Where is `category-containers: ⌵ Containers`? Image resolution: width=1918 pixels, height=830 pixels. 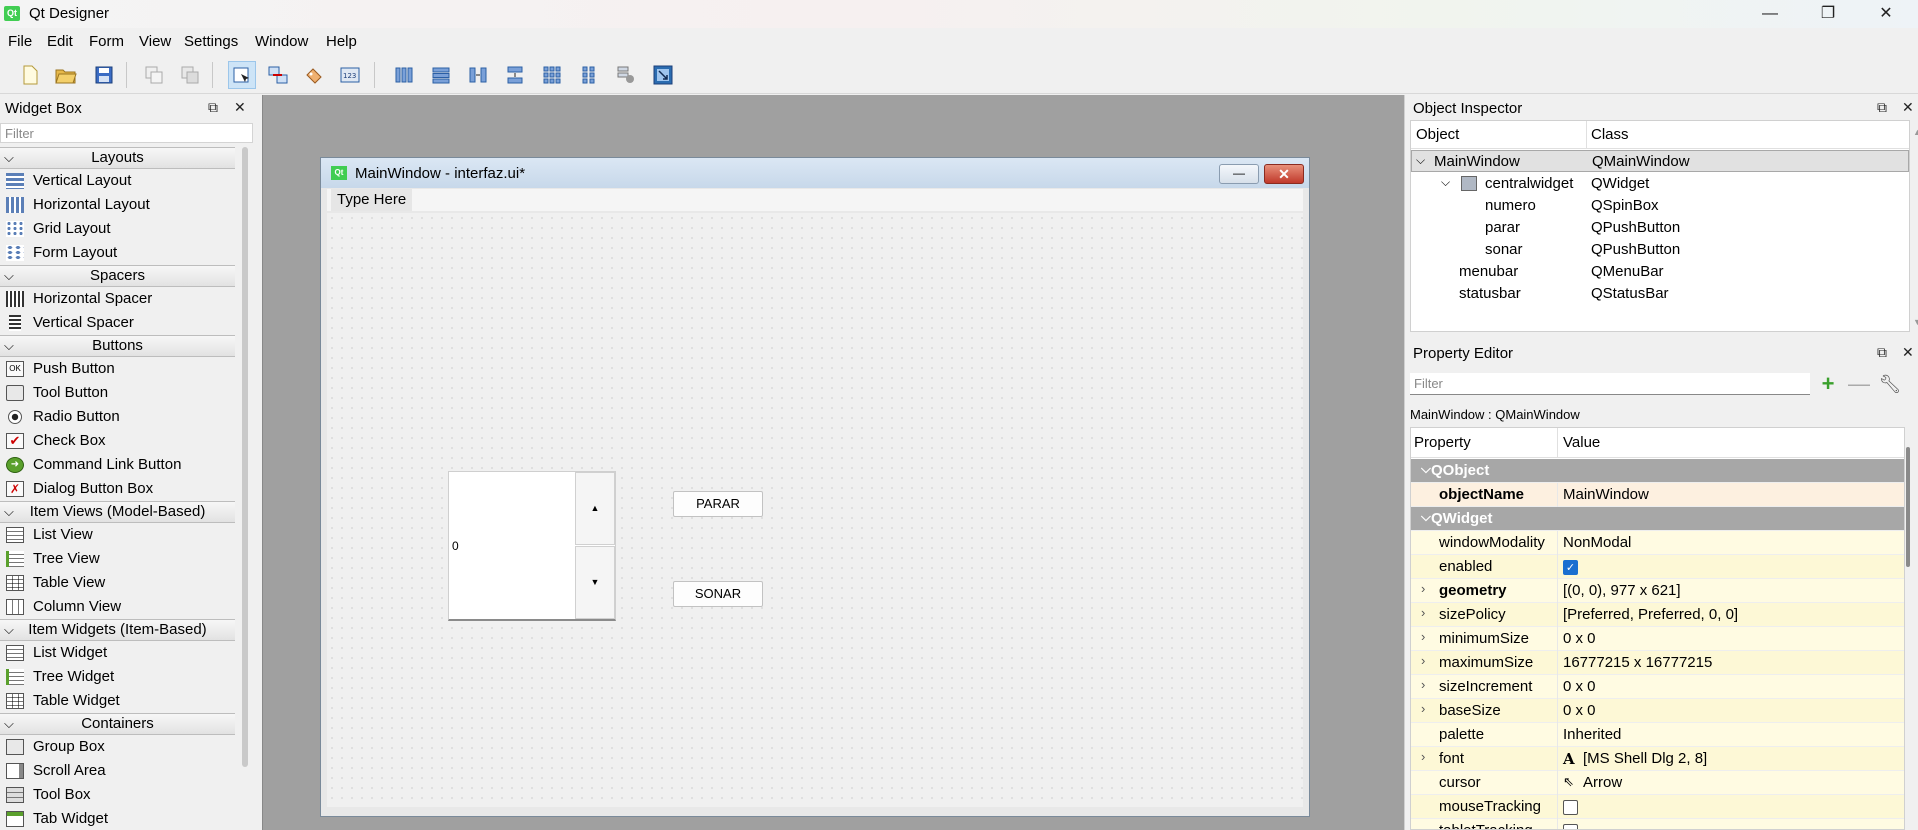 category-containers: ⌵ Containers is located at coordinates (117, 724).